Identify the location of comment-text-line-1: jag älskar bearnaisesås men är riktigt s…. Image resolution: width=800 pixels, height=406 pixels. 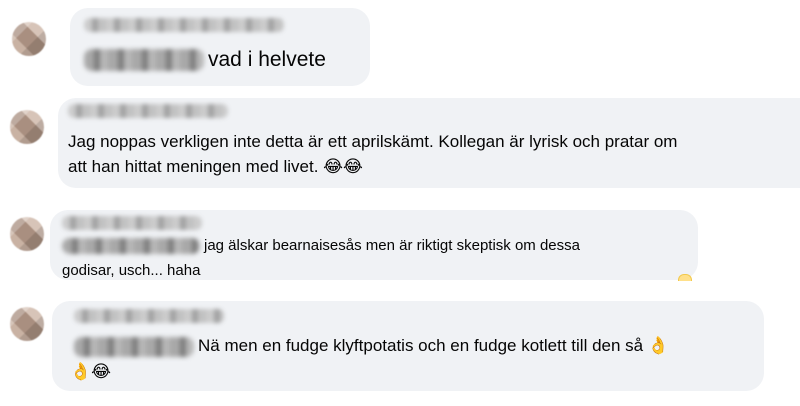
(321, 246).